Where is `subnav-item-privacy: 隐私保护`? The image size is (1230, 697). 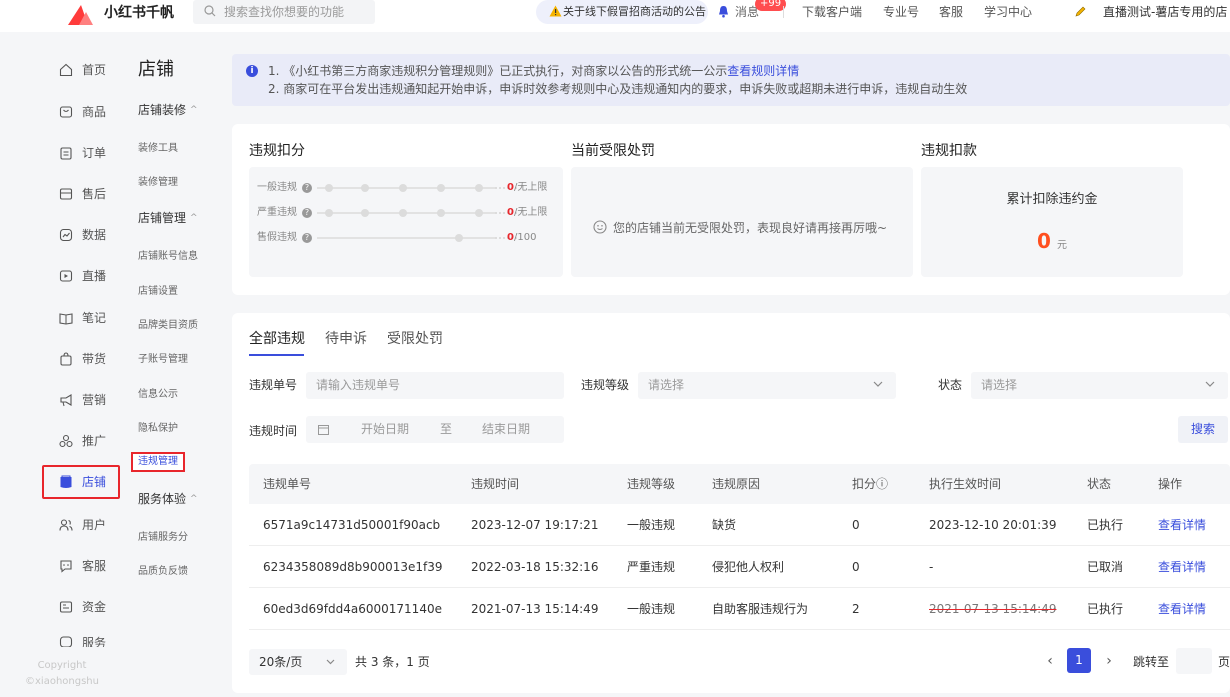
subnav-item-privacy: 隐私保护 is located at coordinates (158, 429).